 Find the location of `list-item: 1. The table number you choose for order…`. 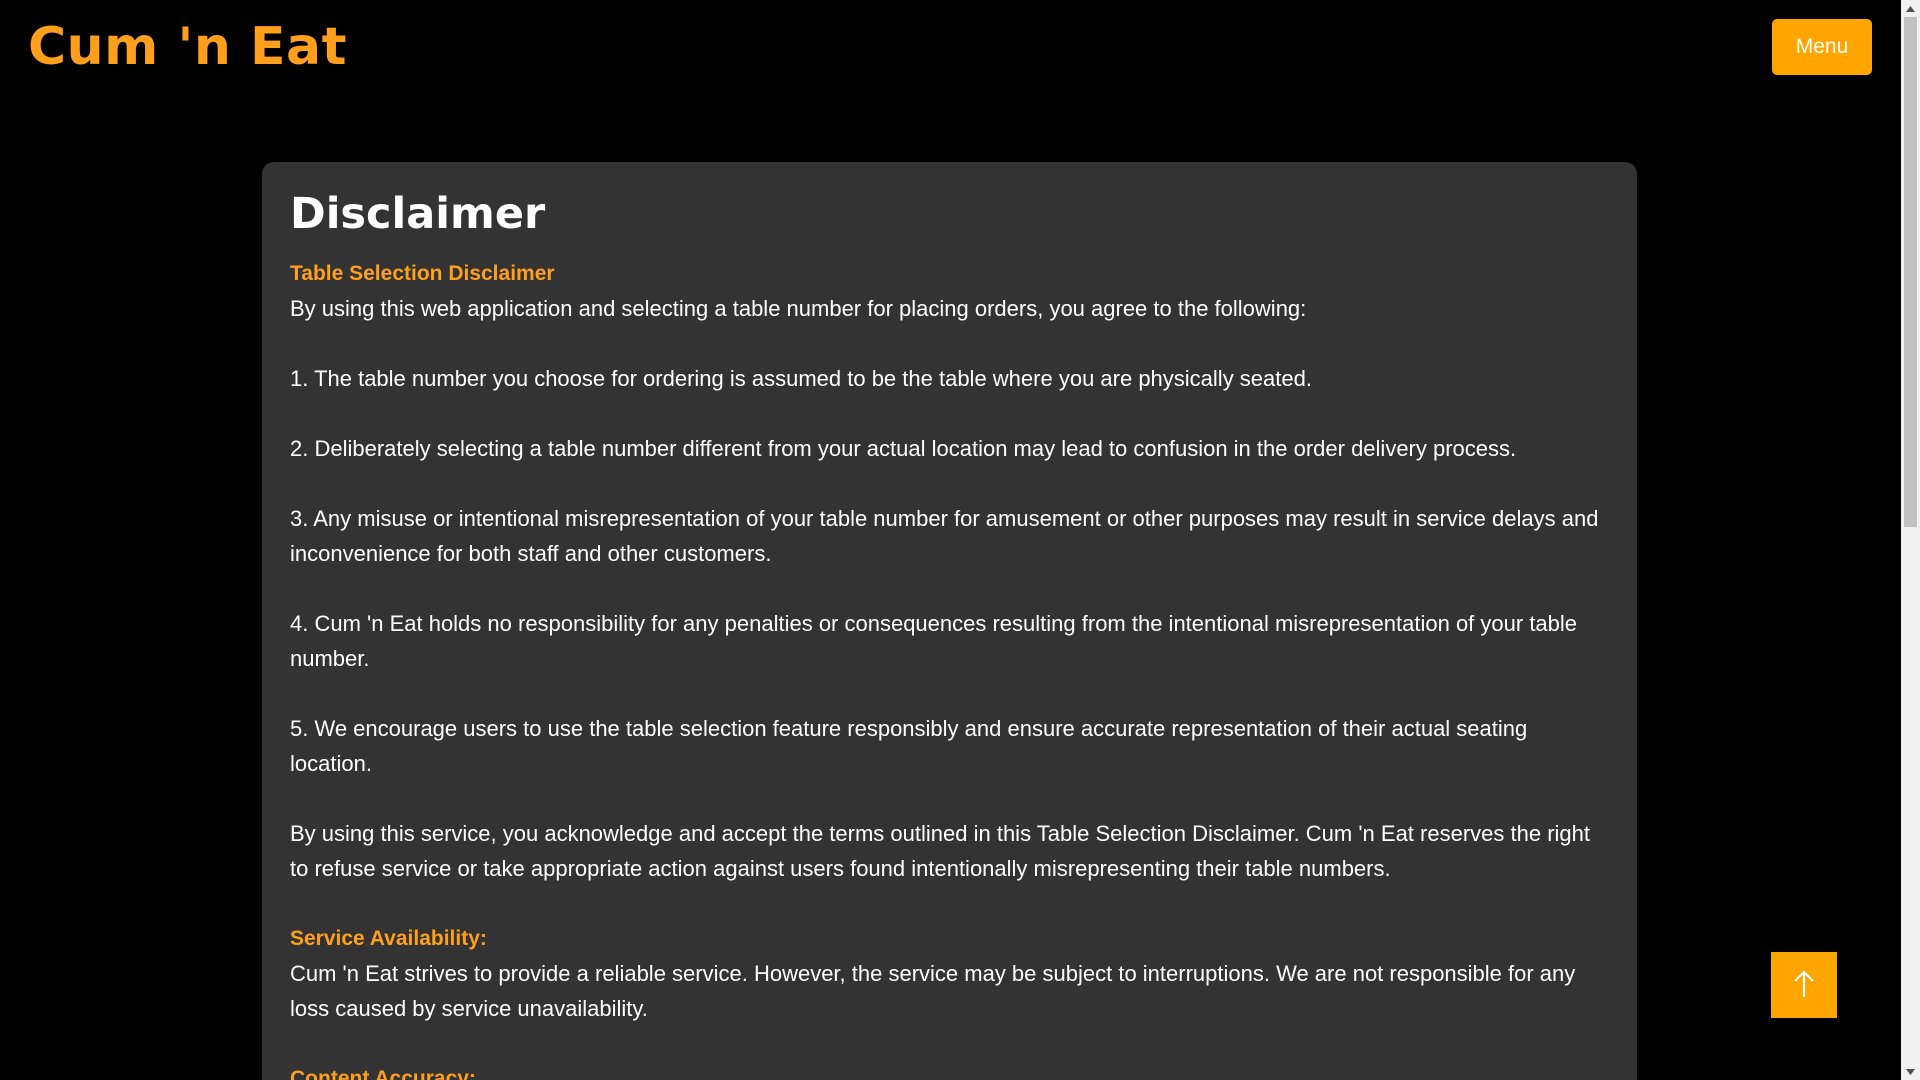

list-item: 1. The table number you choose for order… is located at coordinates (801, 378).